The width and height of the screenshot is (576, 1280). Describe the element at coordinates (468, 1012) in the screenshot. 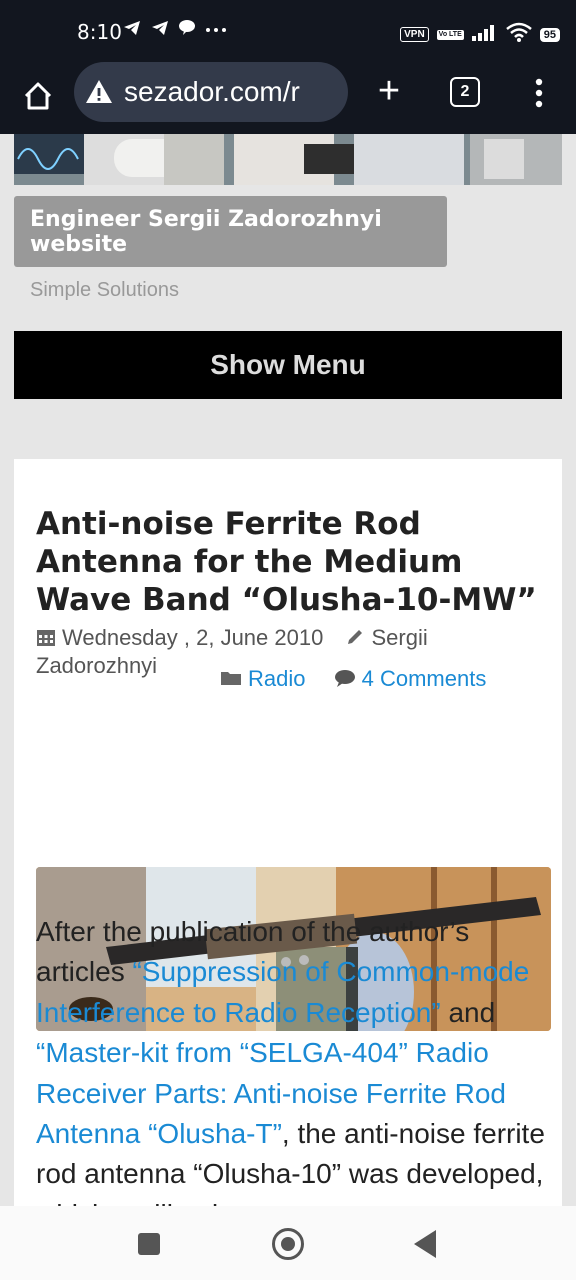

I see `body-text: and` at that location.